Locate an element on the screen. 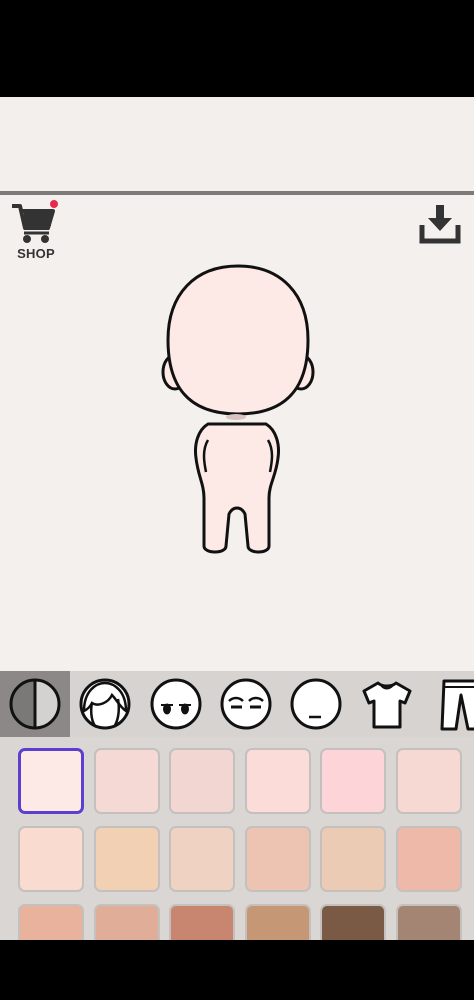  download-icon is located at coordinates (440, 224).